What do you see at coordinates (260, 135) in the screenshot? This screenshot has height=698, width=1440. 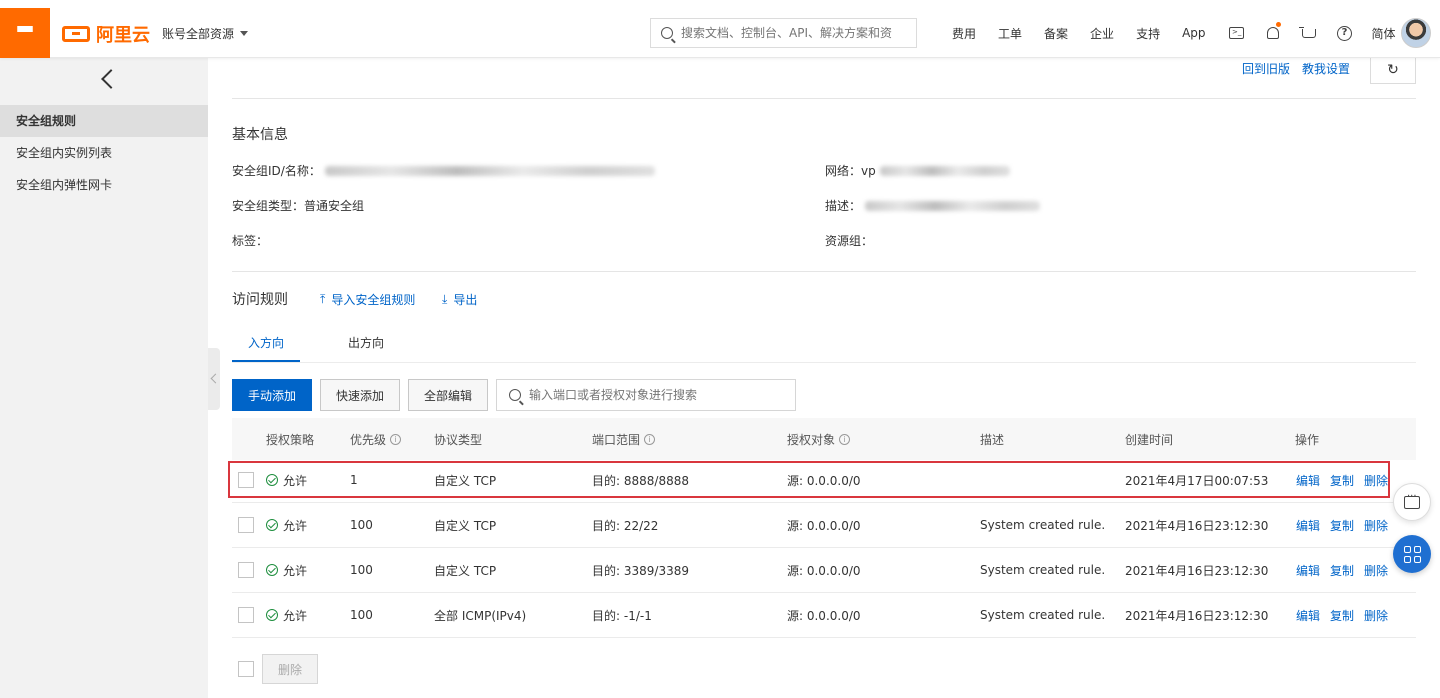 I see `basic-info-title: 基本信息` at bounding box center [260, 135].